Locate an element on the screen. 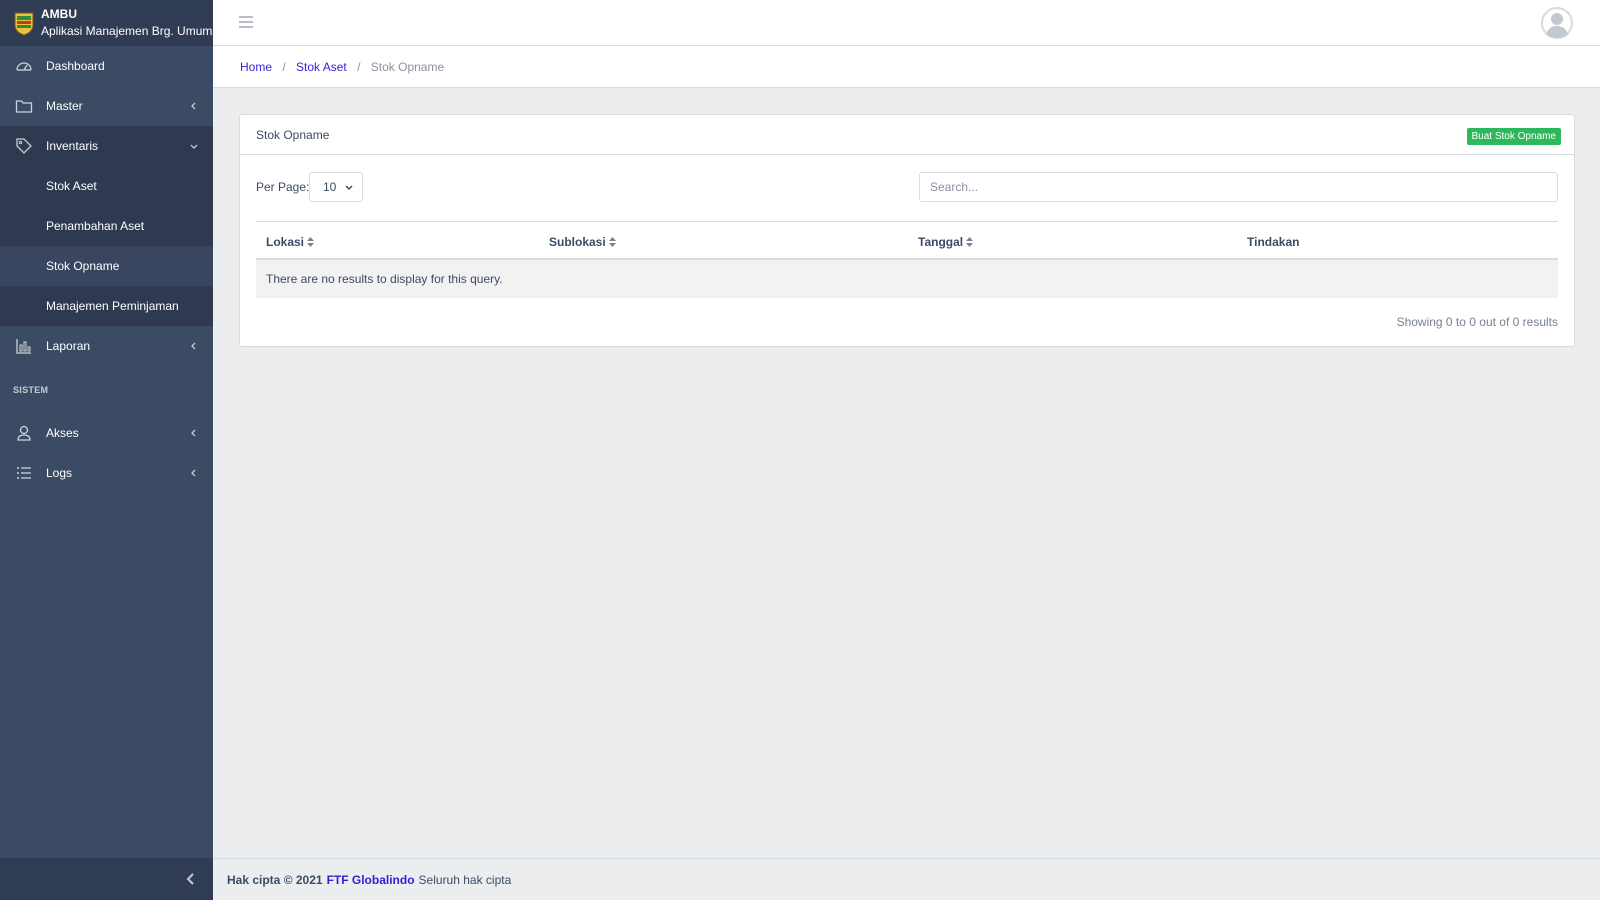 The height and width of the screenshot is (900, 1600). sidebar-item-master: Master is located at coordinates (106, 106).